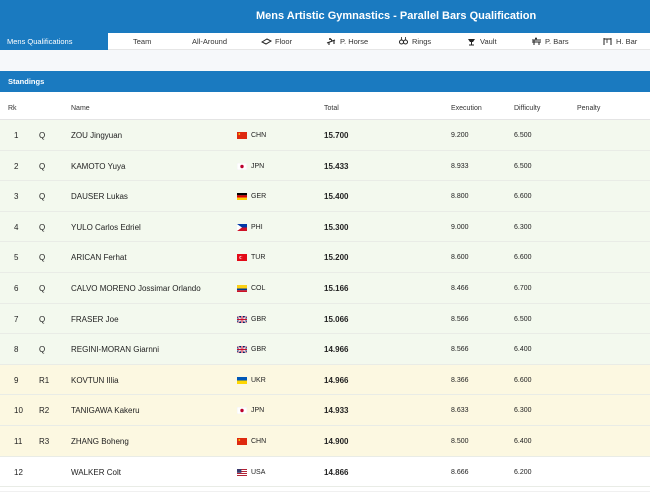 This screenshot has width=650, height=499. What do you see at coordinates (99, 196) in the screenshot?
I see `athlete-name: DAUSER Lukas` at bounding box center [99, 196].